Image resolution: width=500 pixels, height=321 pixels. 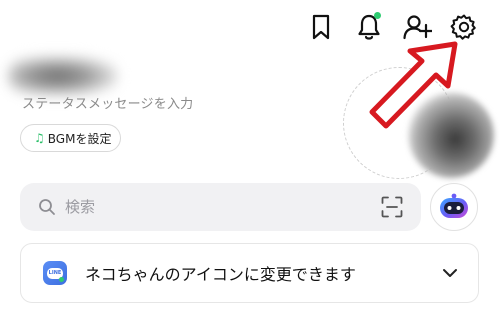 I want to click on add-friend-button, so click(x=417, y=27).